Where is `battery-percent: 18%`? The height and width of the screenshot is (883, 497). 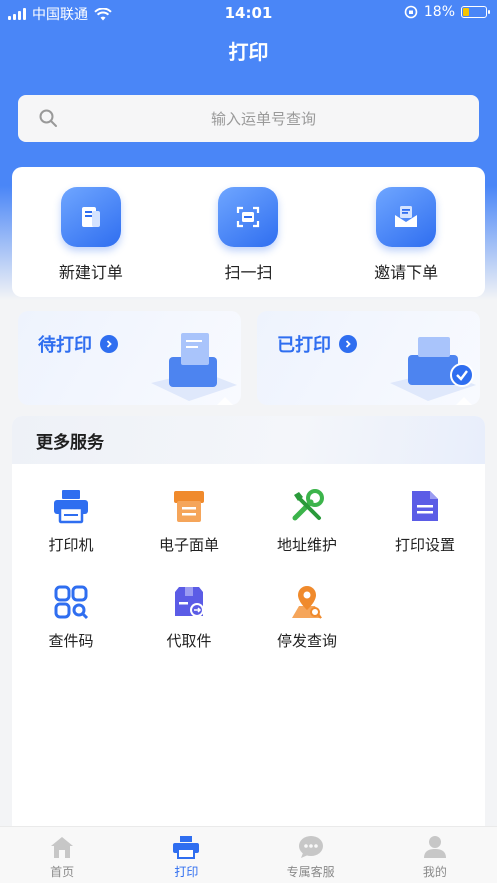
battery-percent: 18% is located at coordinates (439, 12).